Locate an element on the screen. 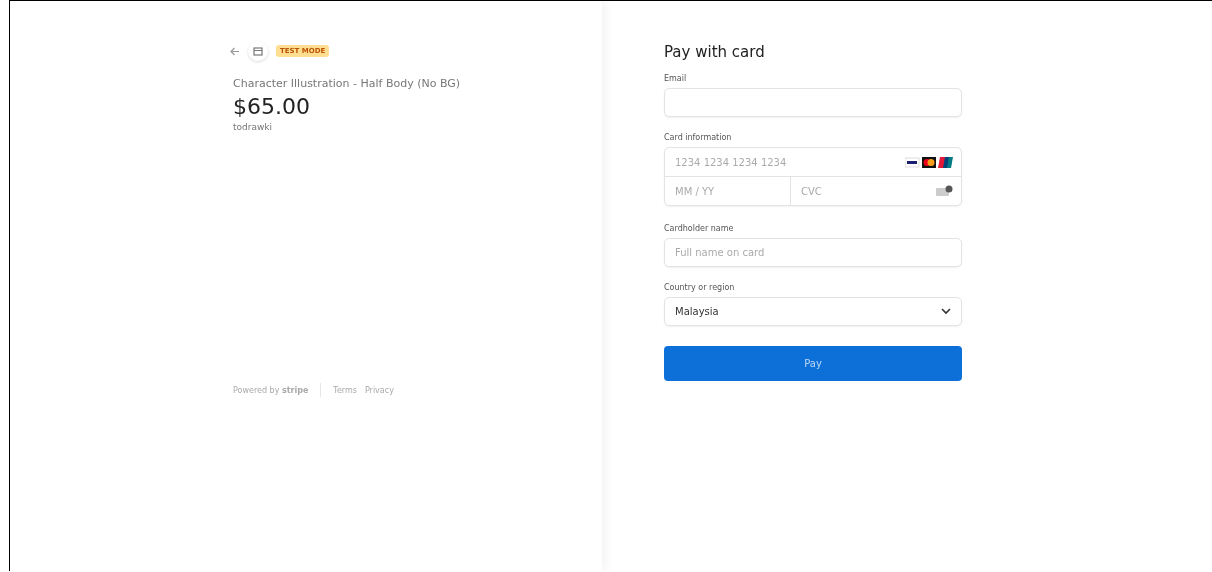 The height and width of the screenshot is (572, 1212). country-select: Malaysia is located at coordinates (813, 311).